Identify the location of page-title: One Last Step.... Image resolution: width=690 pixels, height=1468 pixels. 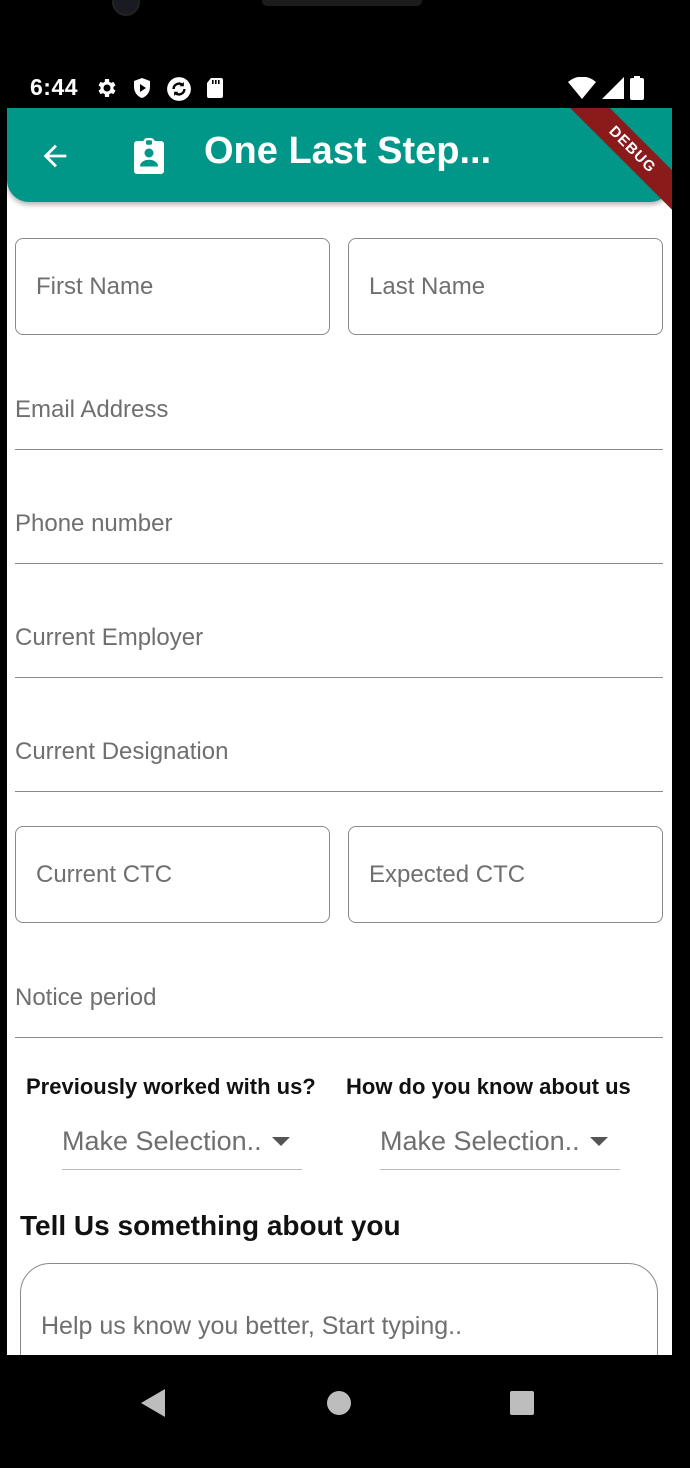
(348, 151).